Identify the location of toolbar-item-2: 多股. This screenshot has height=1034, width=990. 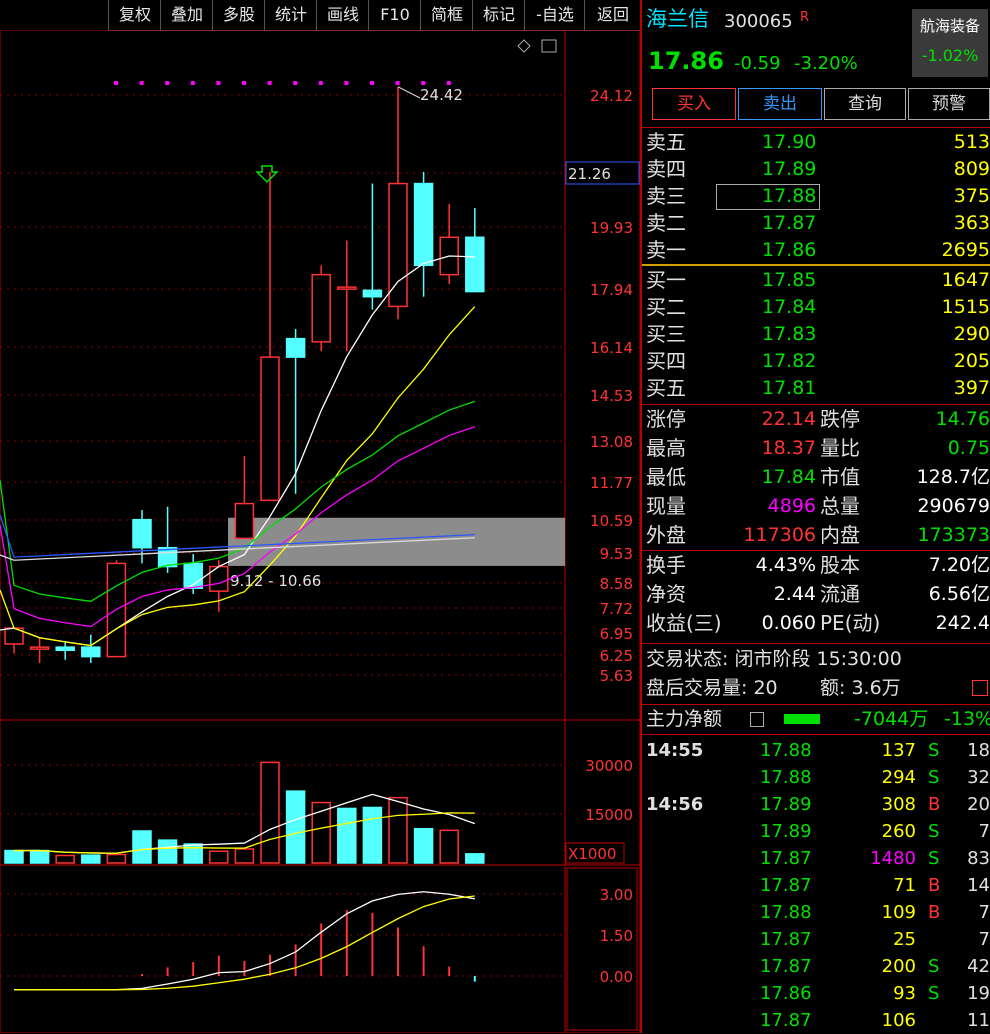
(238, 15).